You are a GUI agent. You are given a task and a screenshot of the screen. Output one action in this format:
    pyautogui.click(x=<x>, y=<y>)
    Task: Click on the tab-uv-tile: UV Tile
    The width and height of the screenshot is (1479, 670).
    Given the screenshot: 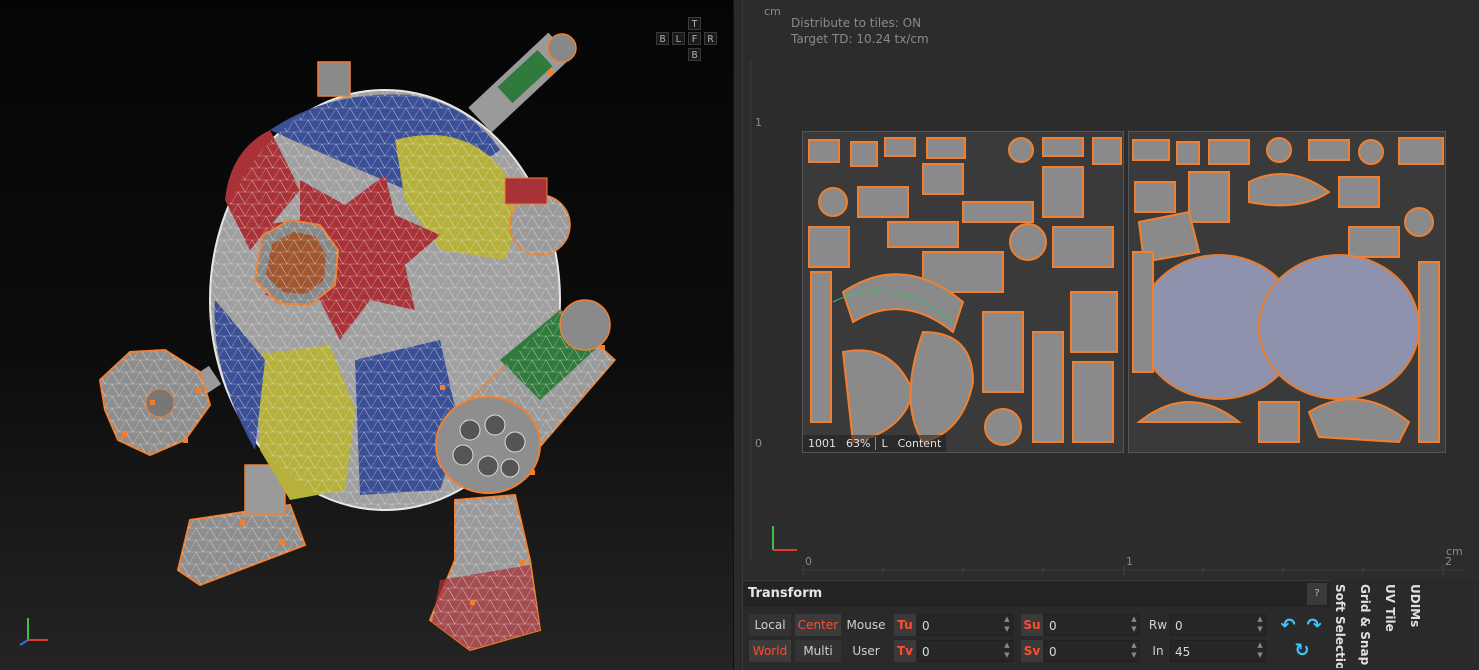 What is the action you would take?
    pyautogui.click(x=1390, y=626)
    